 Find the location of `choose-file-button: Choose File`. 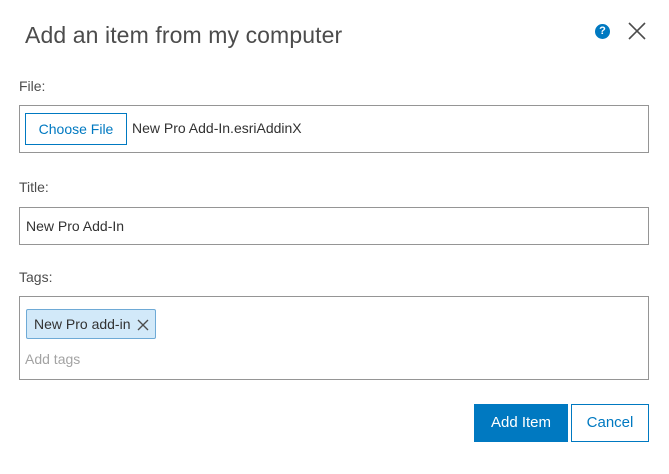

choose-file-button: Choose File is located at coordinates (76, 129).